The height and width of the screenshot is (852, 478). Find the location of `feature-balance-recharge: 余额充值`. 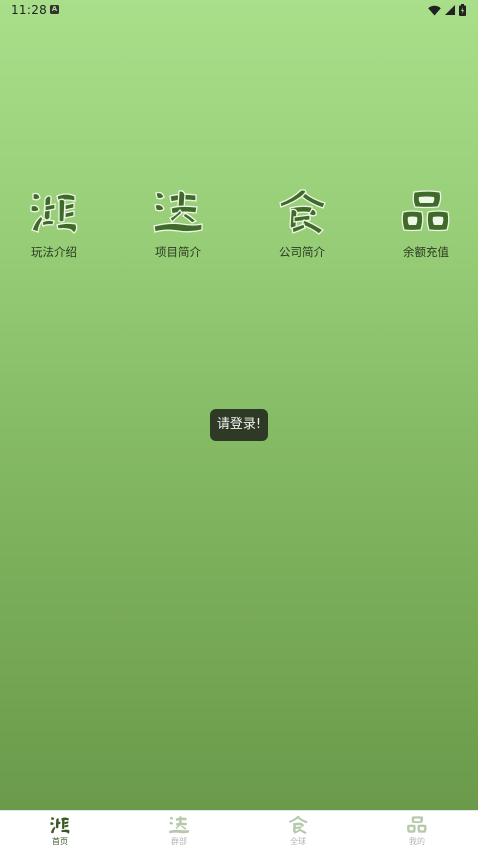

feature-balance-recharge: 余额充值 is located at coordinates (426, 224).